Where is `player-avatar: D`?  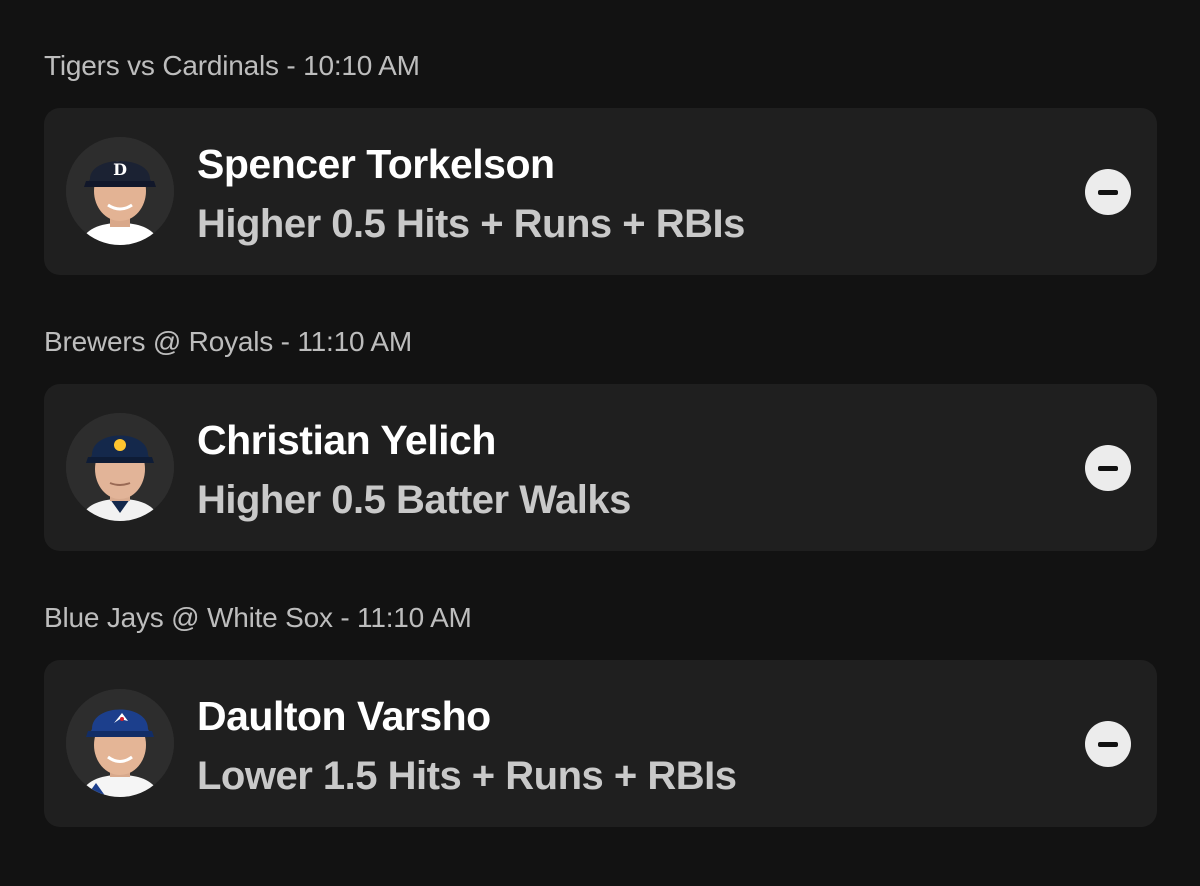 player-avatar: D is located at coordinates (120, 191).